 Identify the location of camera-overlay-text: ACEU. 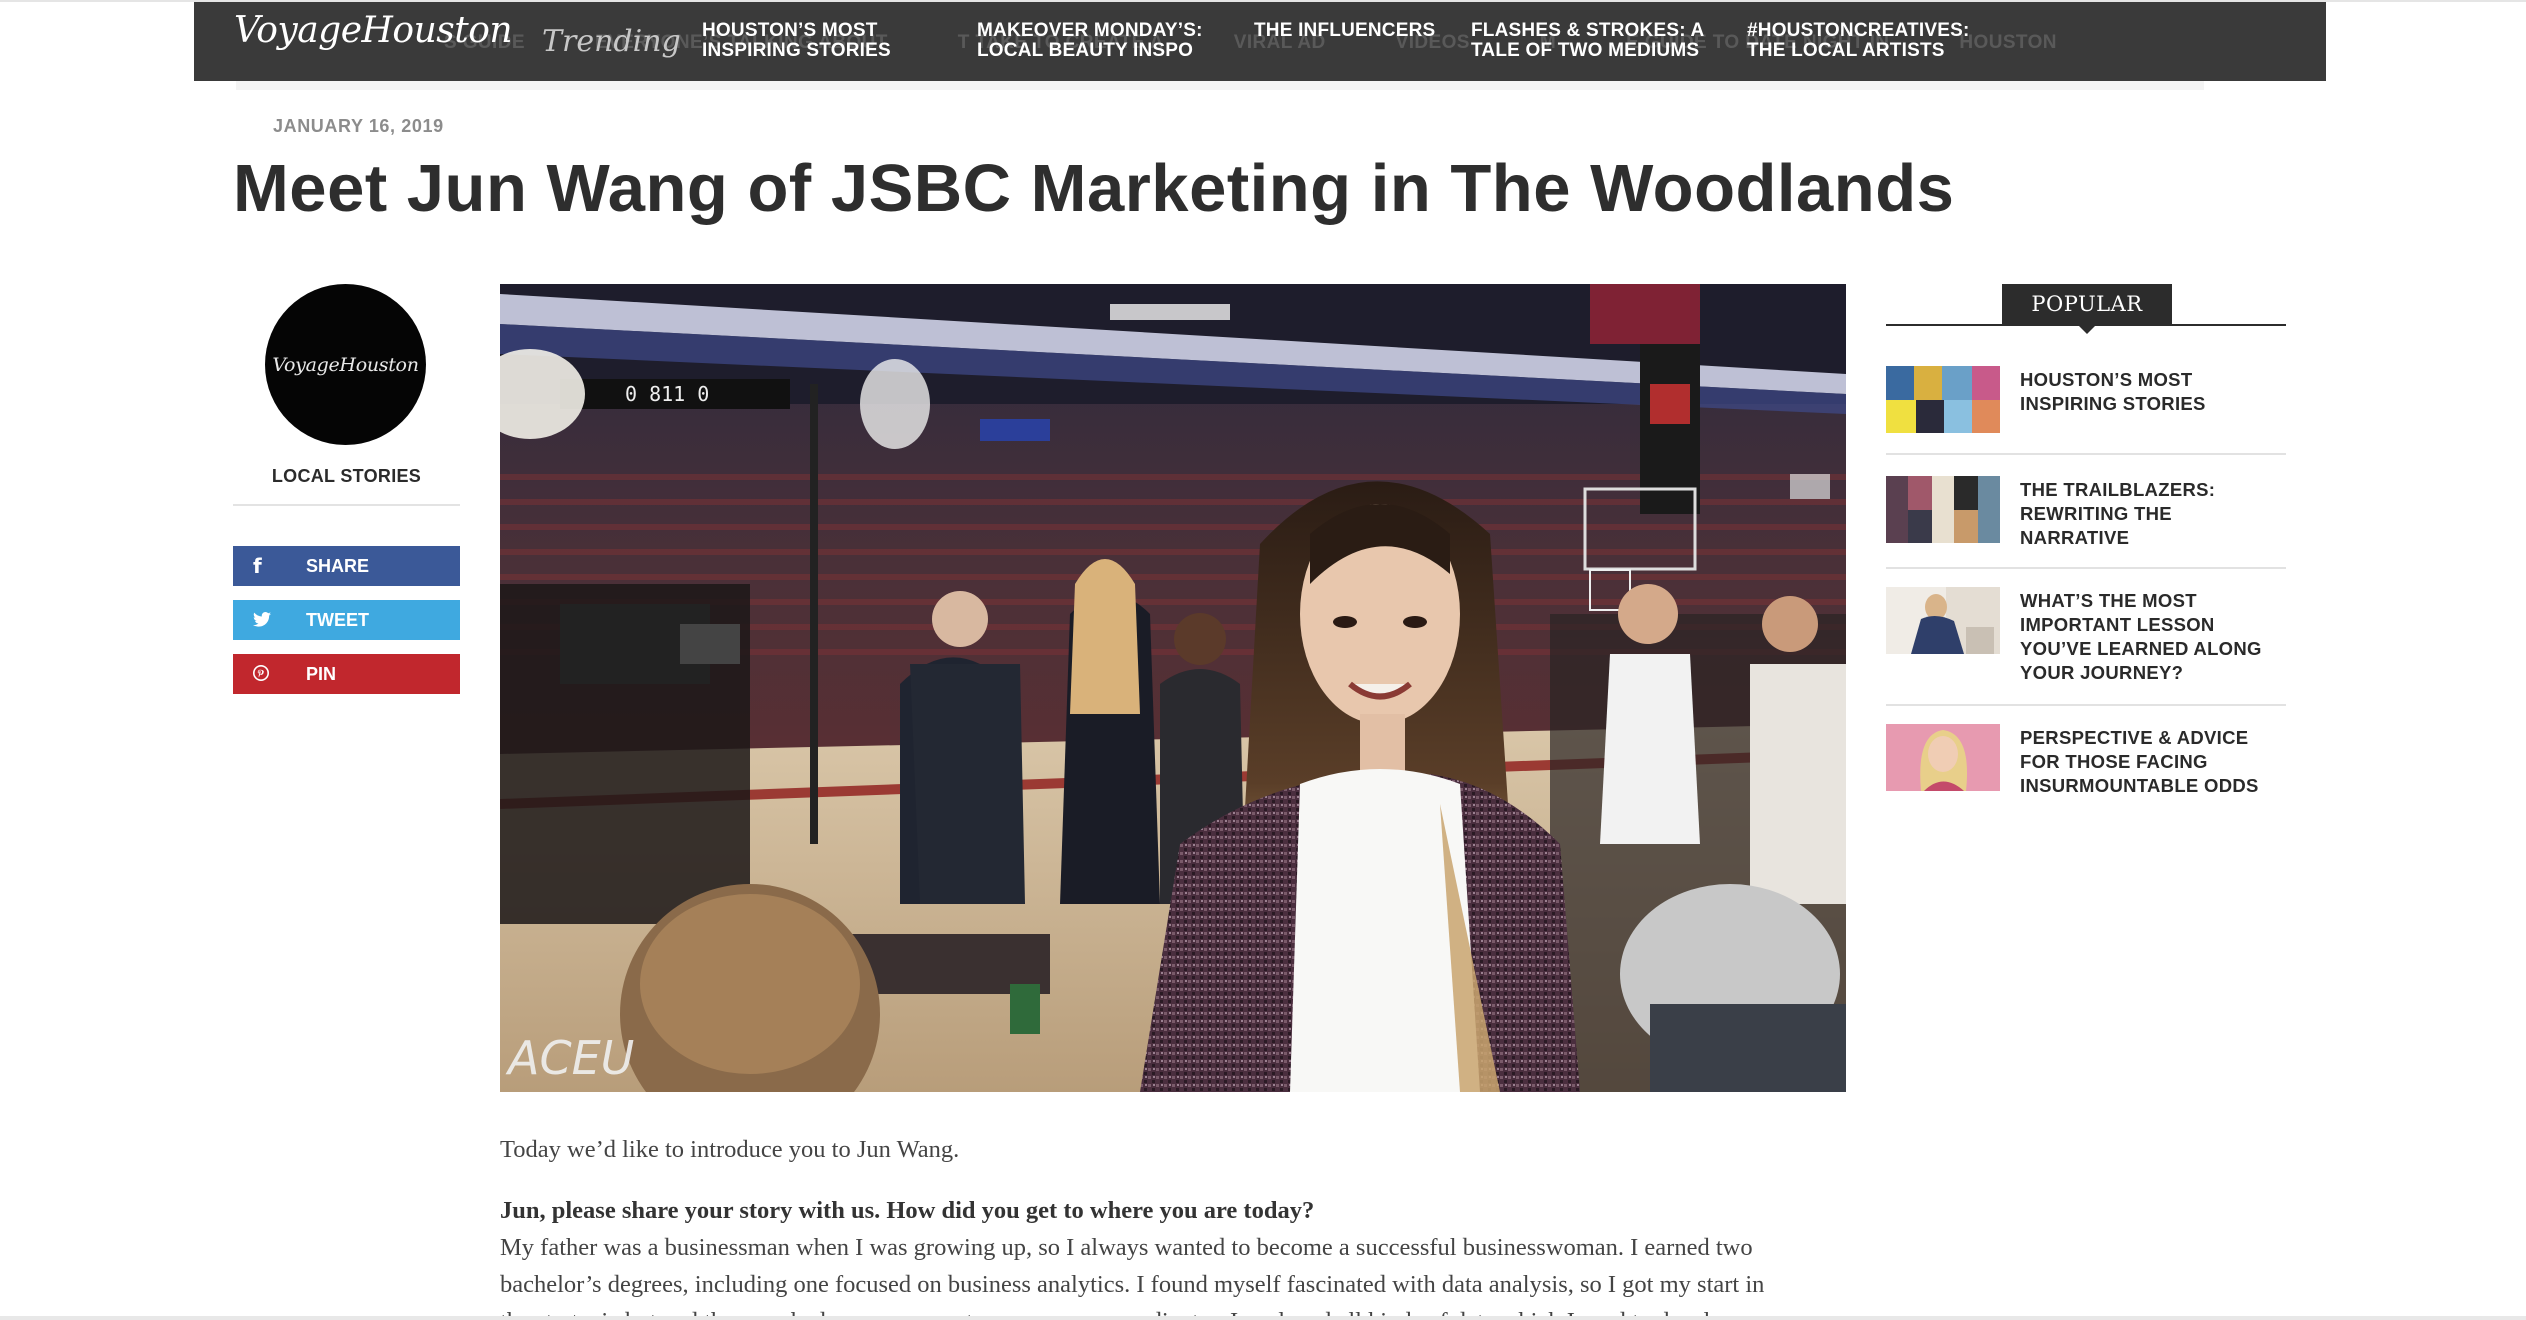
(569, 1058).